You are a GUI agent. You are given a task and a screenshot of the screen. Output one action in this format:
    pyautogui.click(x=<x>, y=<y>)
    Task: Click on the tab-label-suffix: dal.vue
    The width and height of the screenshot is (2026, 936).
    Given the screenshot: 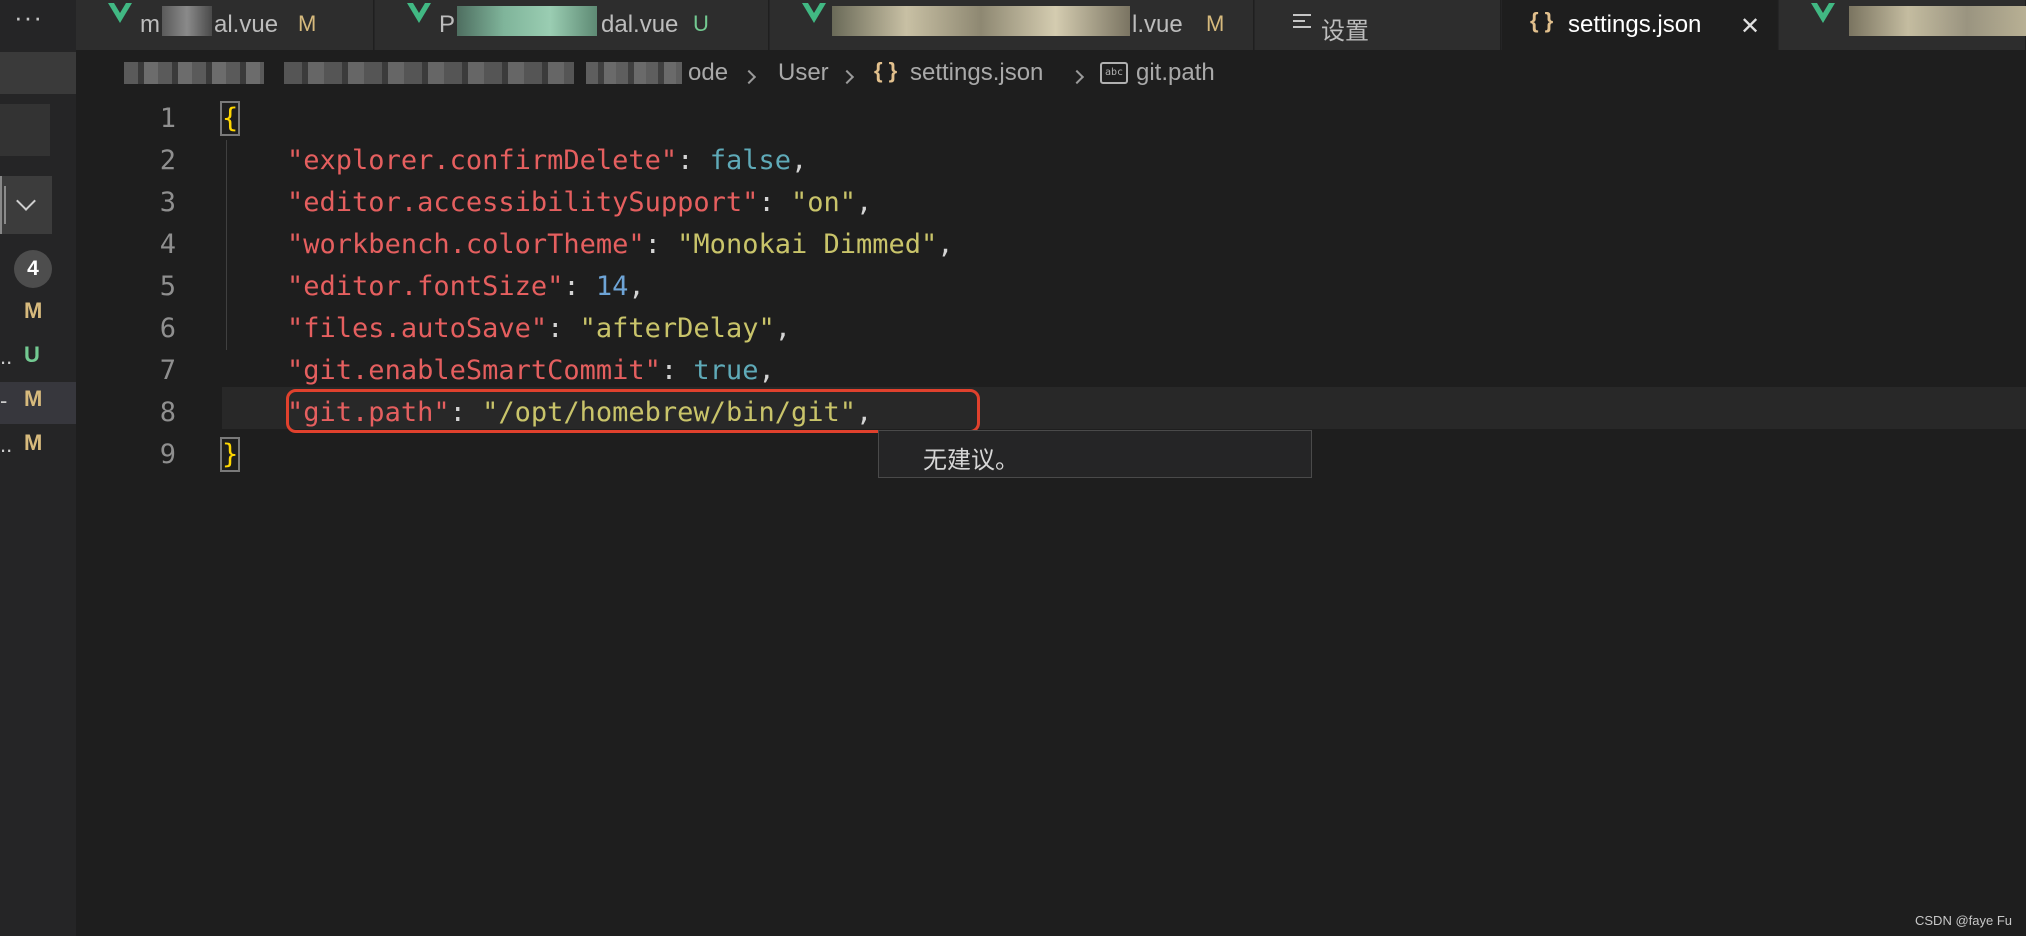 What is the action you would take?
    pyautogui.click(x=640, y=24)
    